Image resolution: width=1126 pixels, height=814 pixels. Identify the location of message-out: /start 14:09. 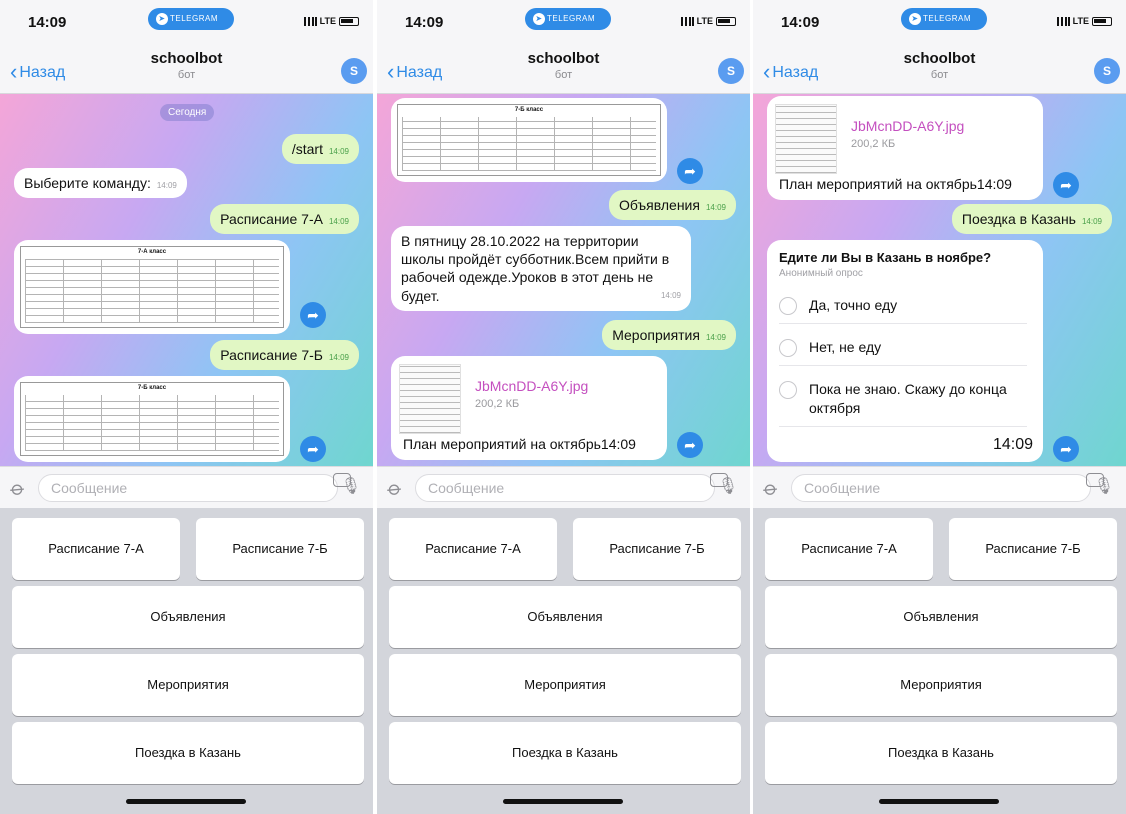
(320, 149).